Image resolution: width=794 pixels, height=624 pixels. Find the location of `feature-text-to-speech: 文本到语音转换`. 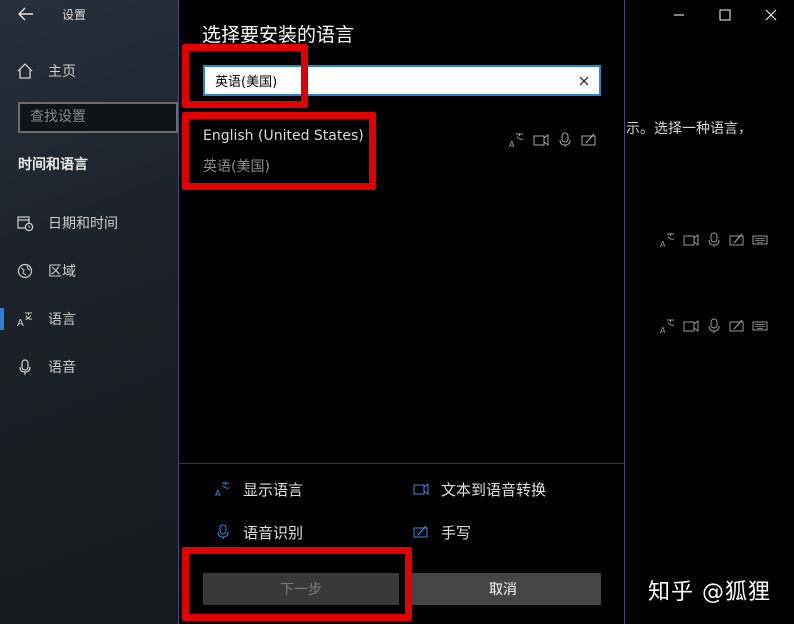

feature-text-to-speech: 文本到语音转换 is located at coordinates (479, 489).